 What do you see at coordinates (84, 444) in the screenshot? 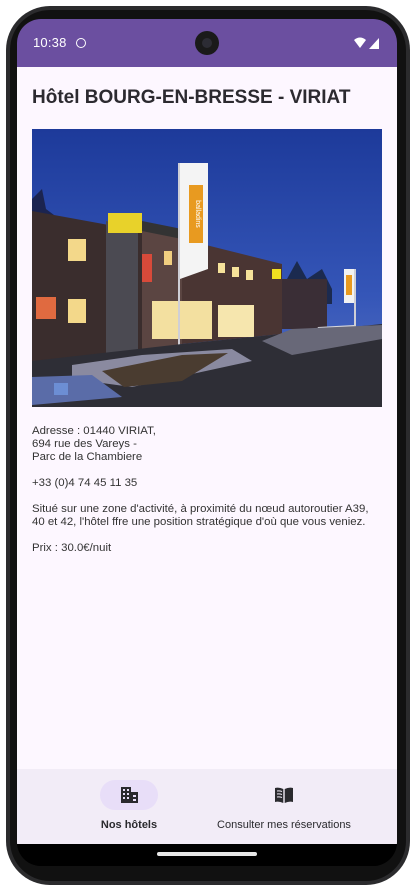
I see `address-line: 694 rue des Vareys -` at bounding box center [84, 444].